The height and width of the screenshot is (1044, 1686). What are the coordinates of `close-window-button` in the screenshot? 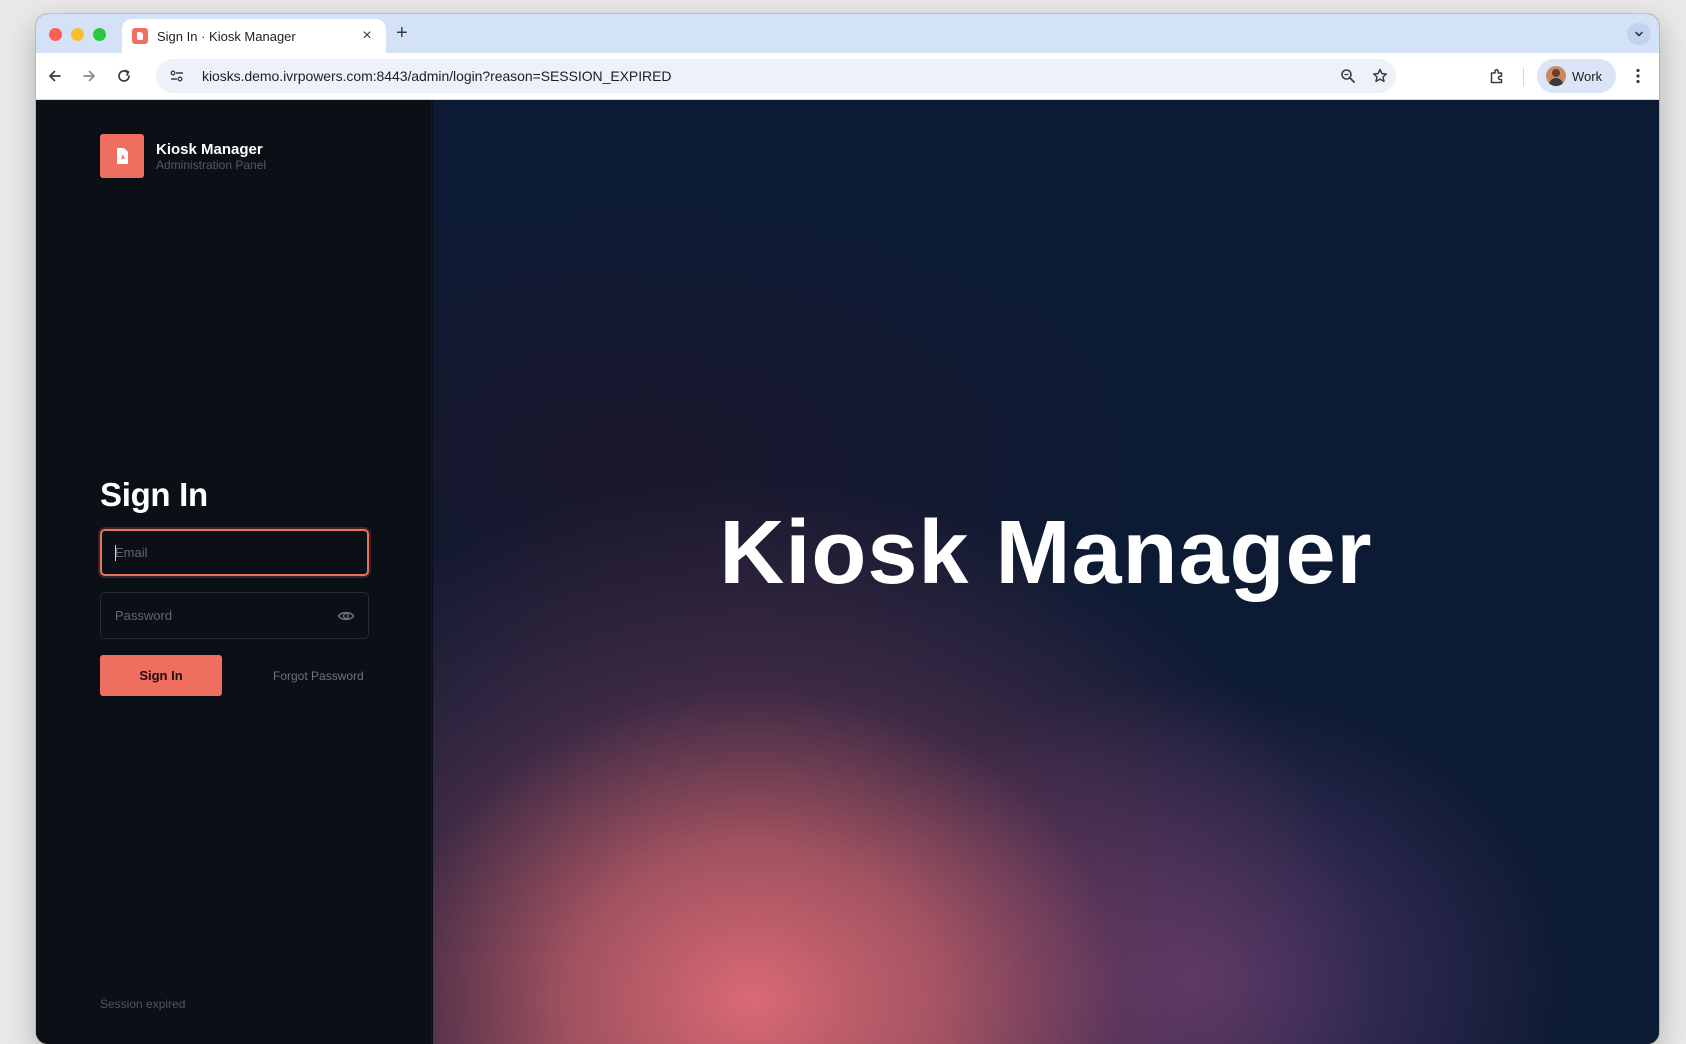 It's located at (55, 34).